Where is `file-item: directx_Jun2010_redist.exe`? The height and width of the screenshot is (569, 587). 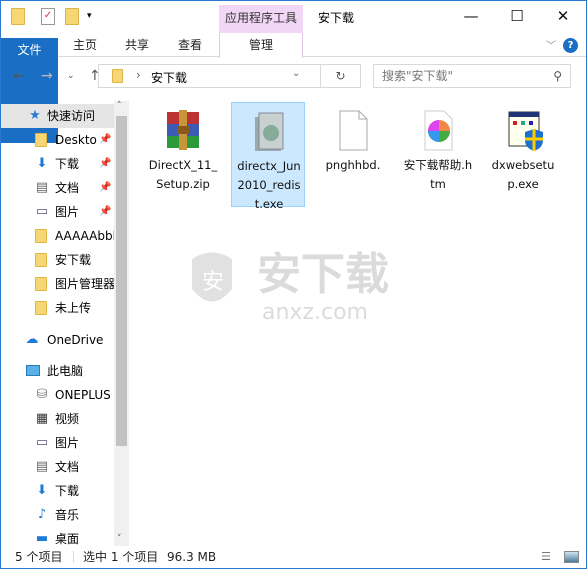
file-item: directx_Jun2010_redist.exe is located at coordinates (268, 156).